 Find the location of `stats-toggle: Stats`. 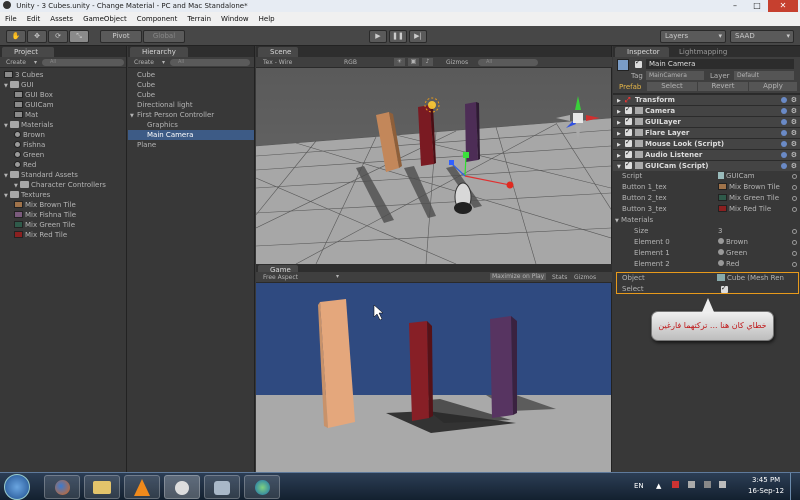

stats-toggle: Stats is located at coordinates (559, 277).